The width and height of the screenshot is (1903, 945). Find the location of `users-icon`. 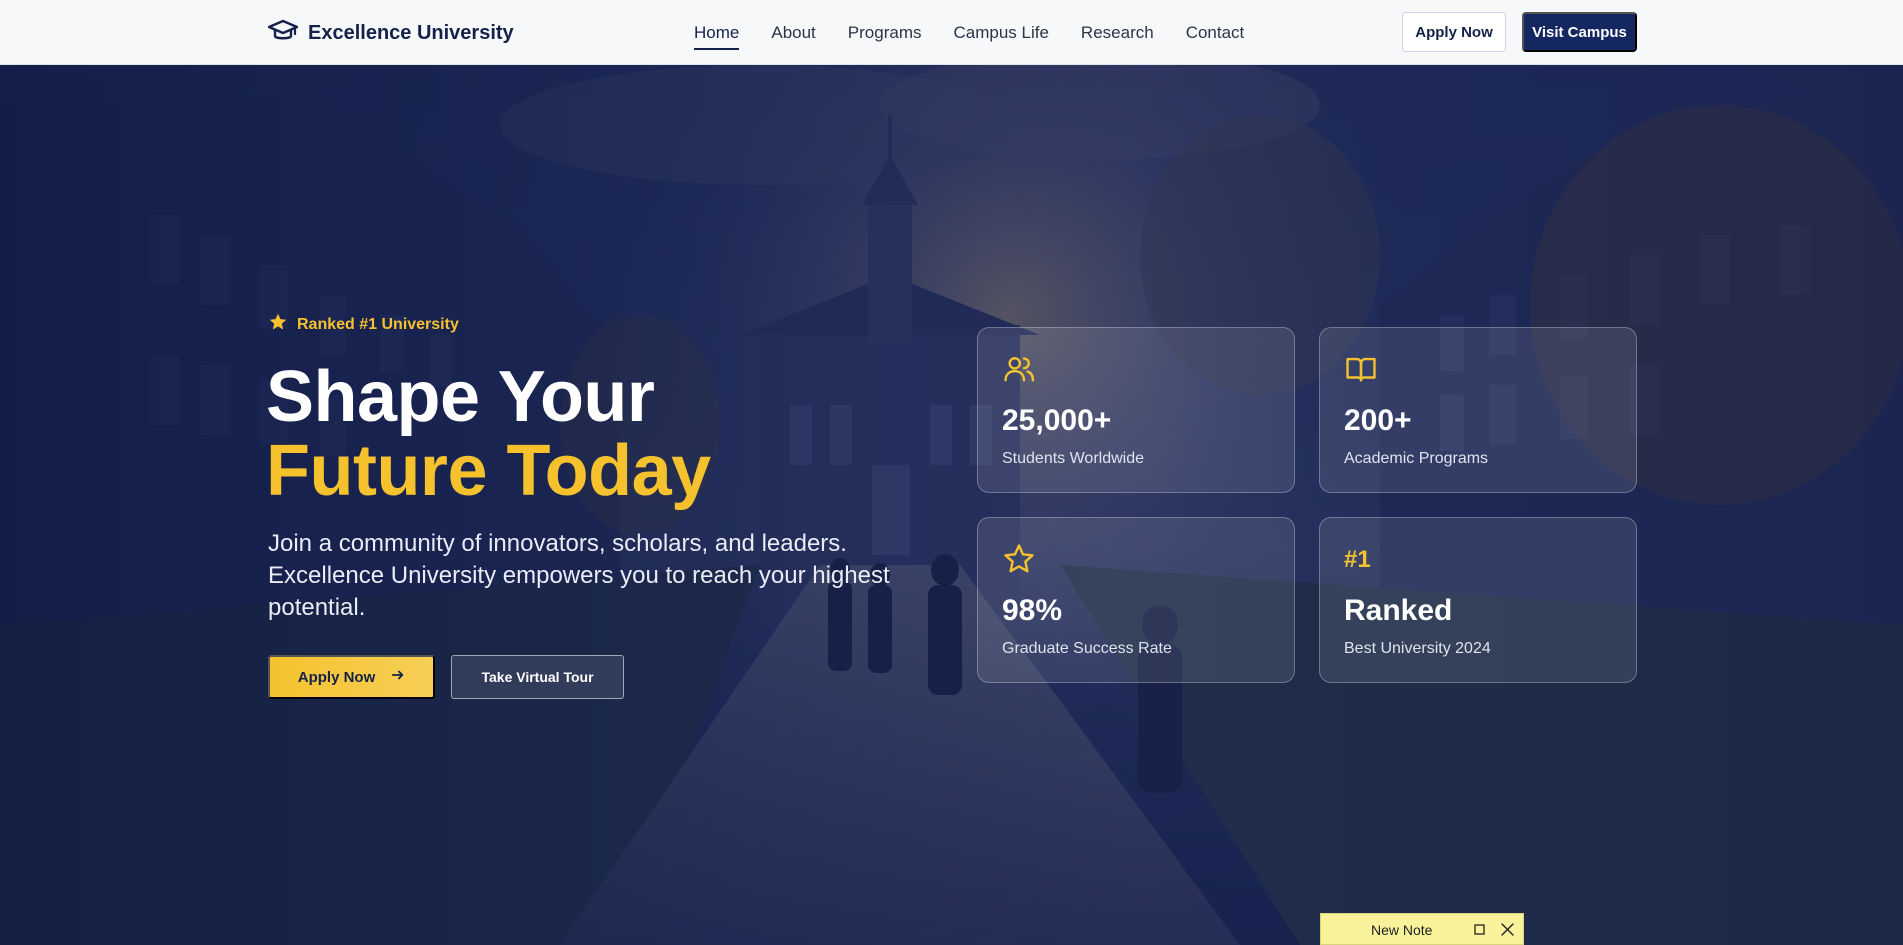

users-icon is located at coordinates (1019, 369).